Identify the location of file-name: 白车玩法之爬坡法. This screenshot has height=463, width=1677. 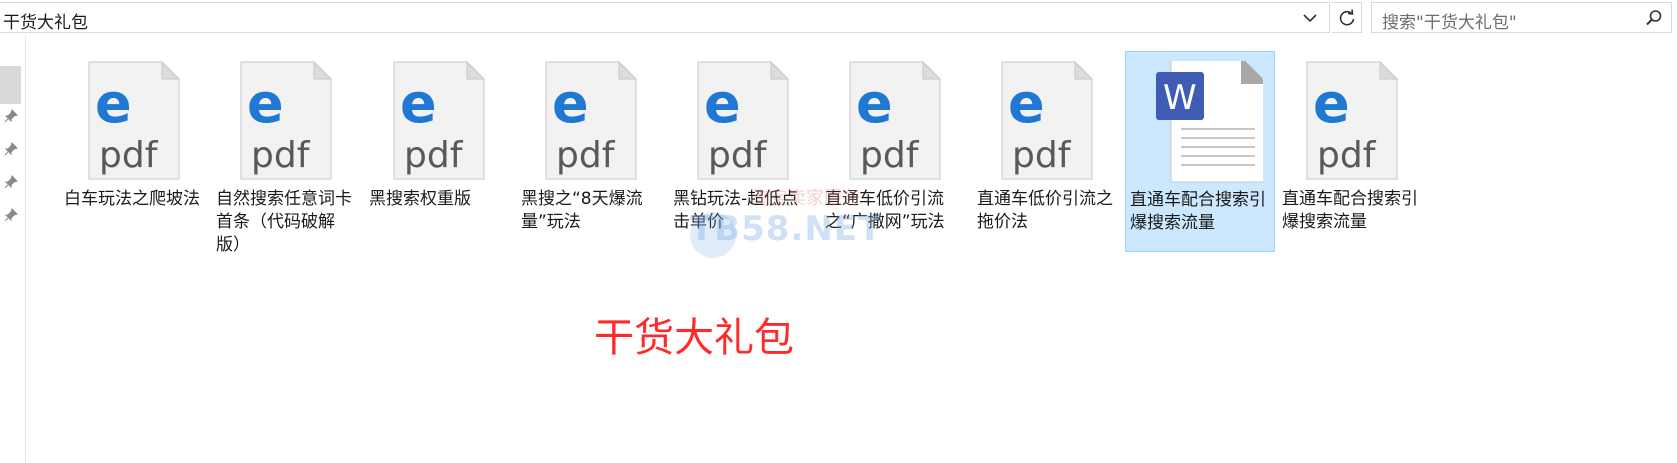
(132, 199).